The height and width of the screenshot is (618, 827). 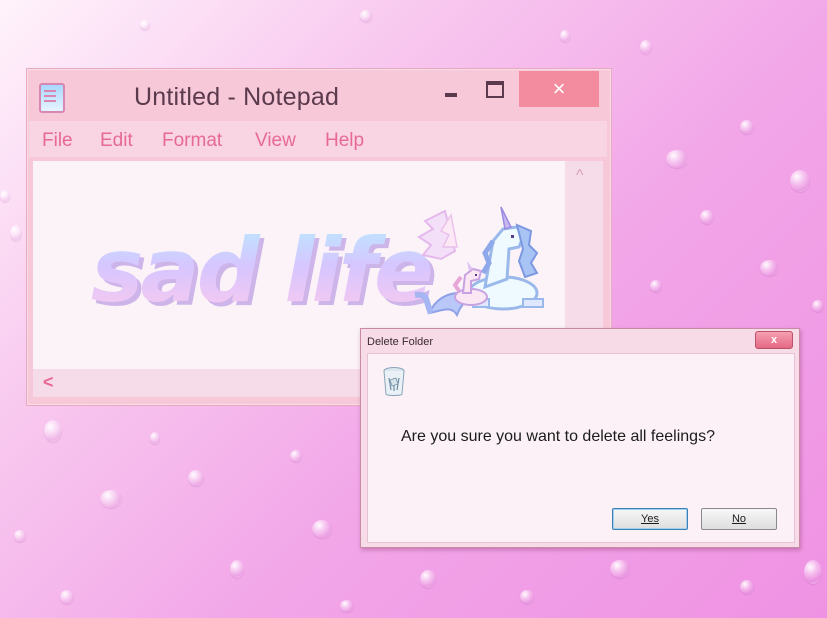 What do you see at coordinates (580, 176) in the screenshot?
I see `scroll-up-icon: ^` at bounding box center [580, 176].